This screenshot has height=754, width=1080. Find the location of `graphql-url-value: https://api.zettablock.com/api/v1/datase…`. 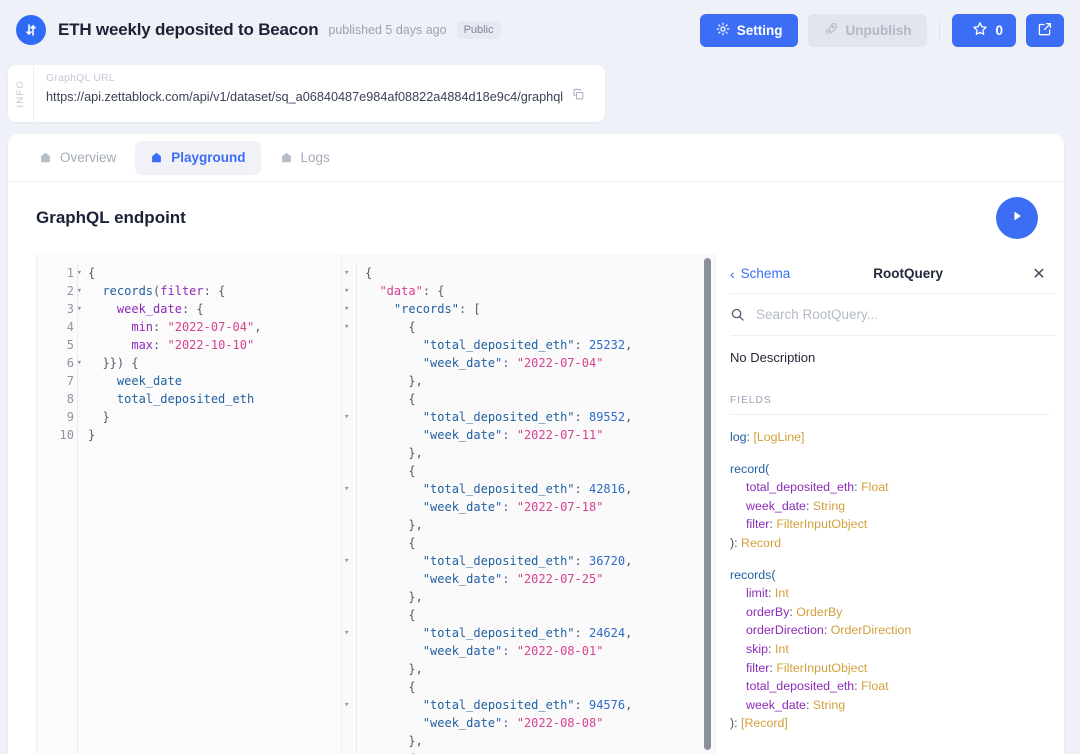

graphql-url-value: https://api.zettablock.com/api/v1/datase… is located at coordinates (305, 97).